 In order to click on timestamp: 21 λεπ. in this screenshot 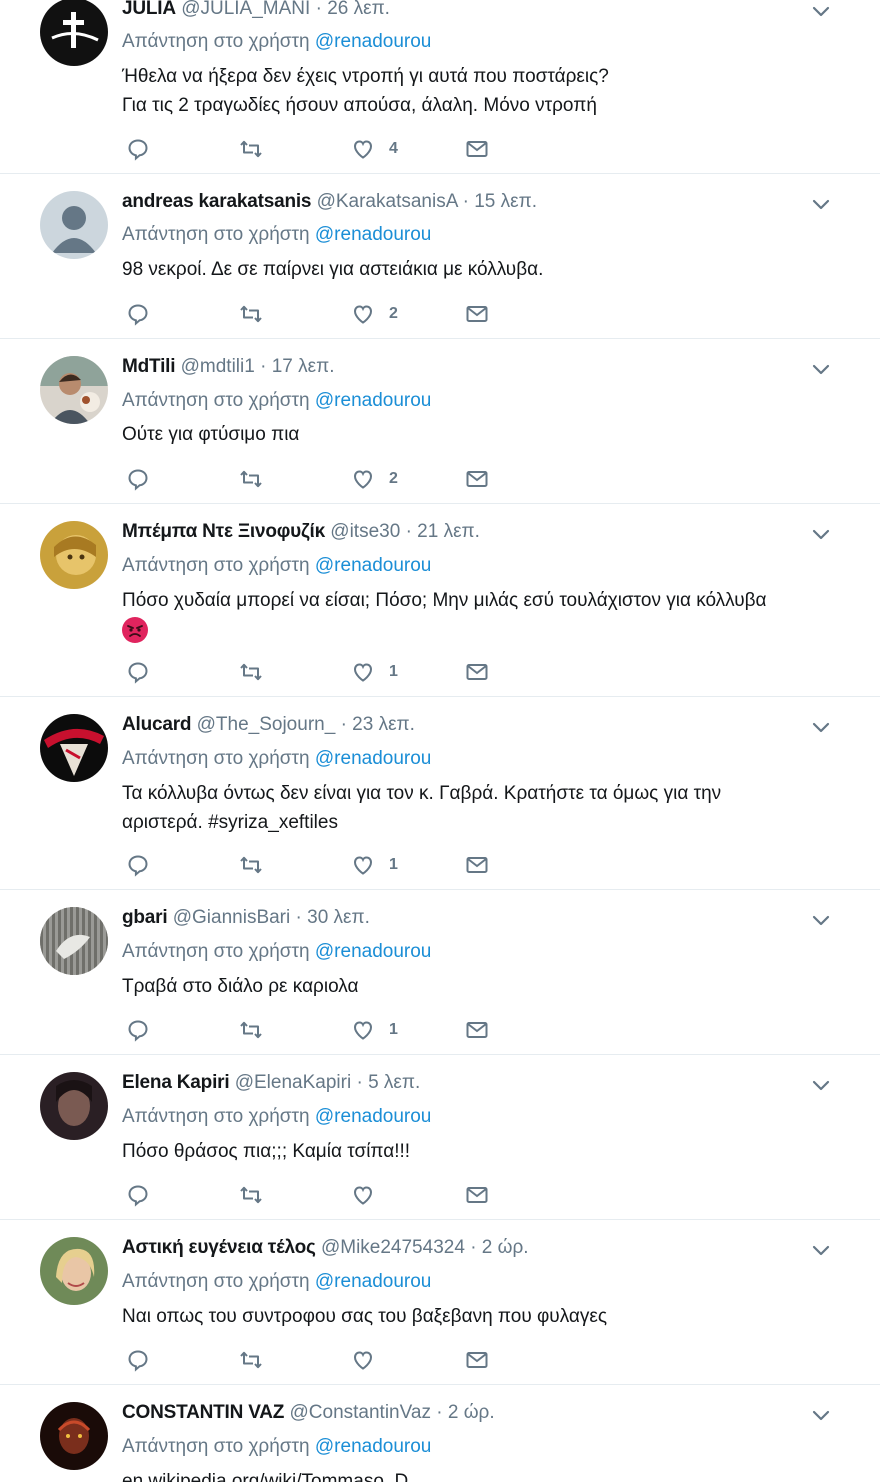, I will do `click(448, 531)`.